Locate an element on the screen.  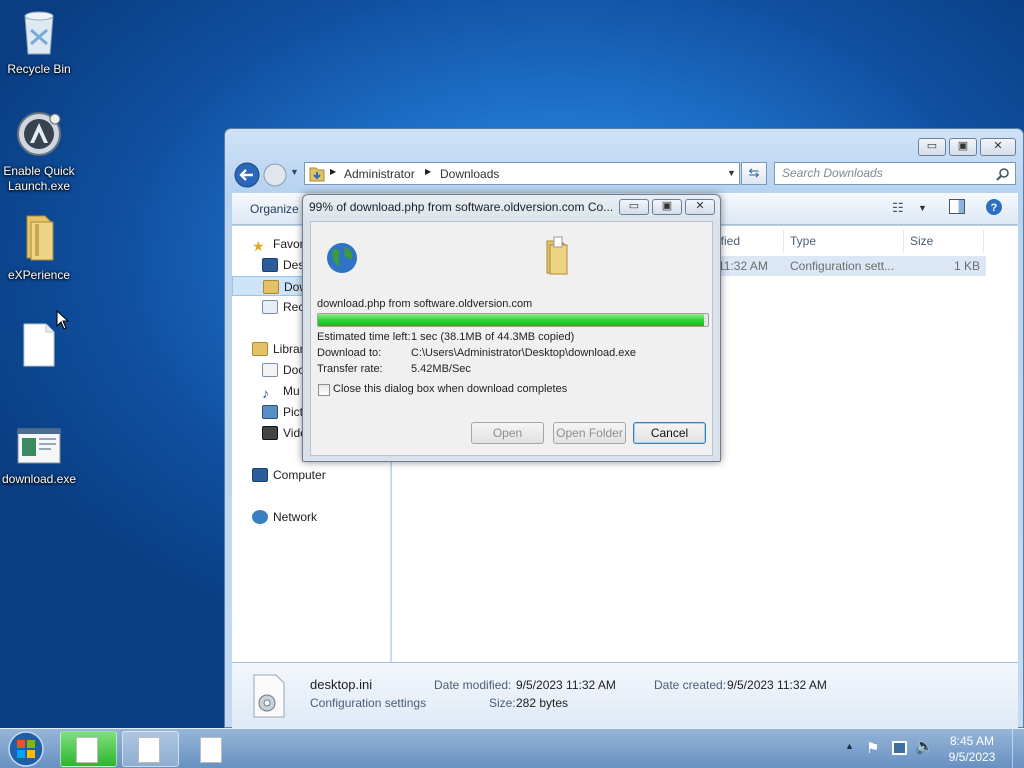
desktop-icon-label: Recycle Bin is located at coordinates (39, 69).